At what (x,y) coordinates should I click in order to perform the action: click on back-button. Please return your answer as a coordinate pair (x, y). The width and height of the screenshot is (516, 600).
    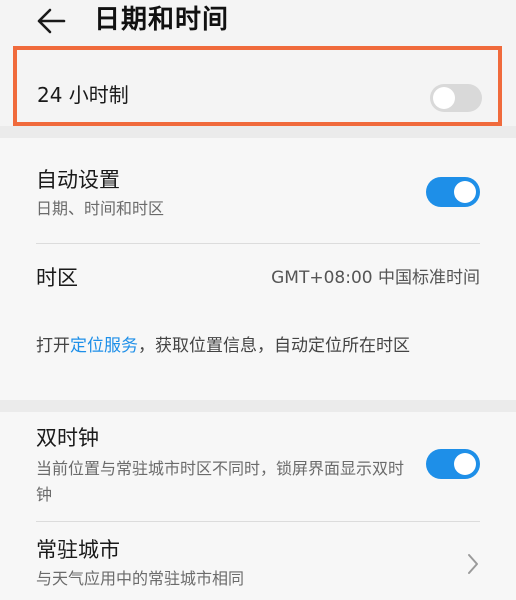
    Looking at the image, I should click on (51, 21).